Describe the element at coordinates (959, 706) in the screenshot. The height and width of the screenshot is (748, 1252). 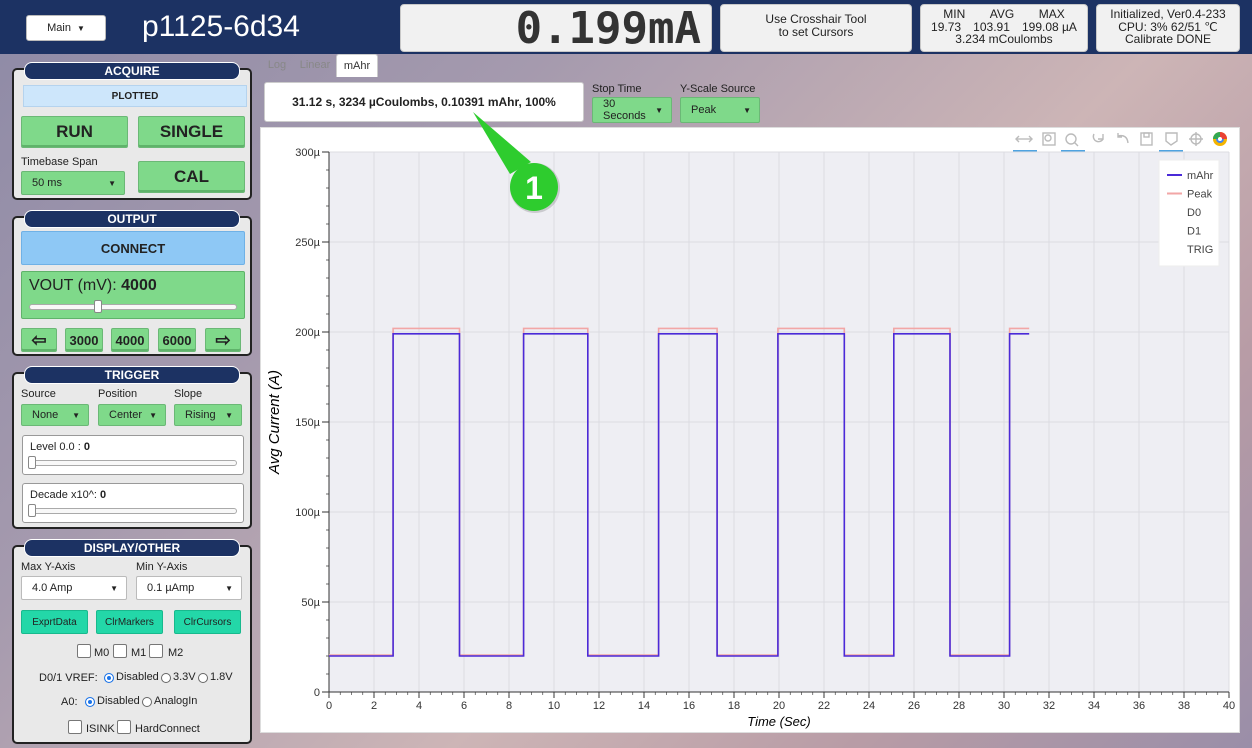
I see `x-tick-label: 28` at that location.